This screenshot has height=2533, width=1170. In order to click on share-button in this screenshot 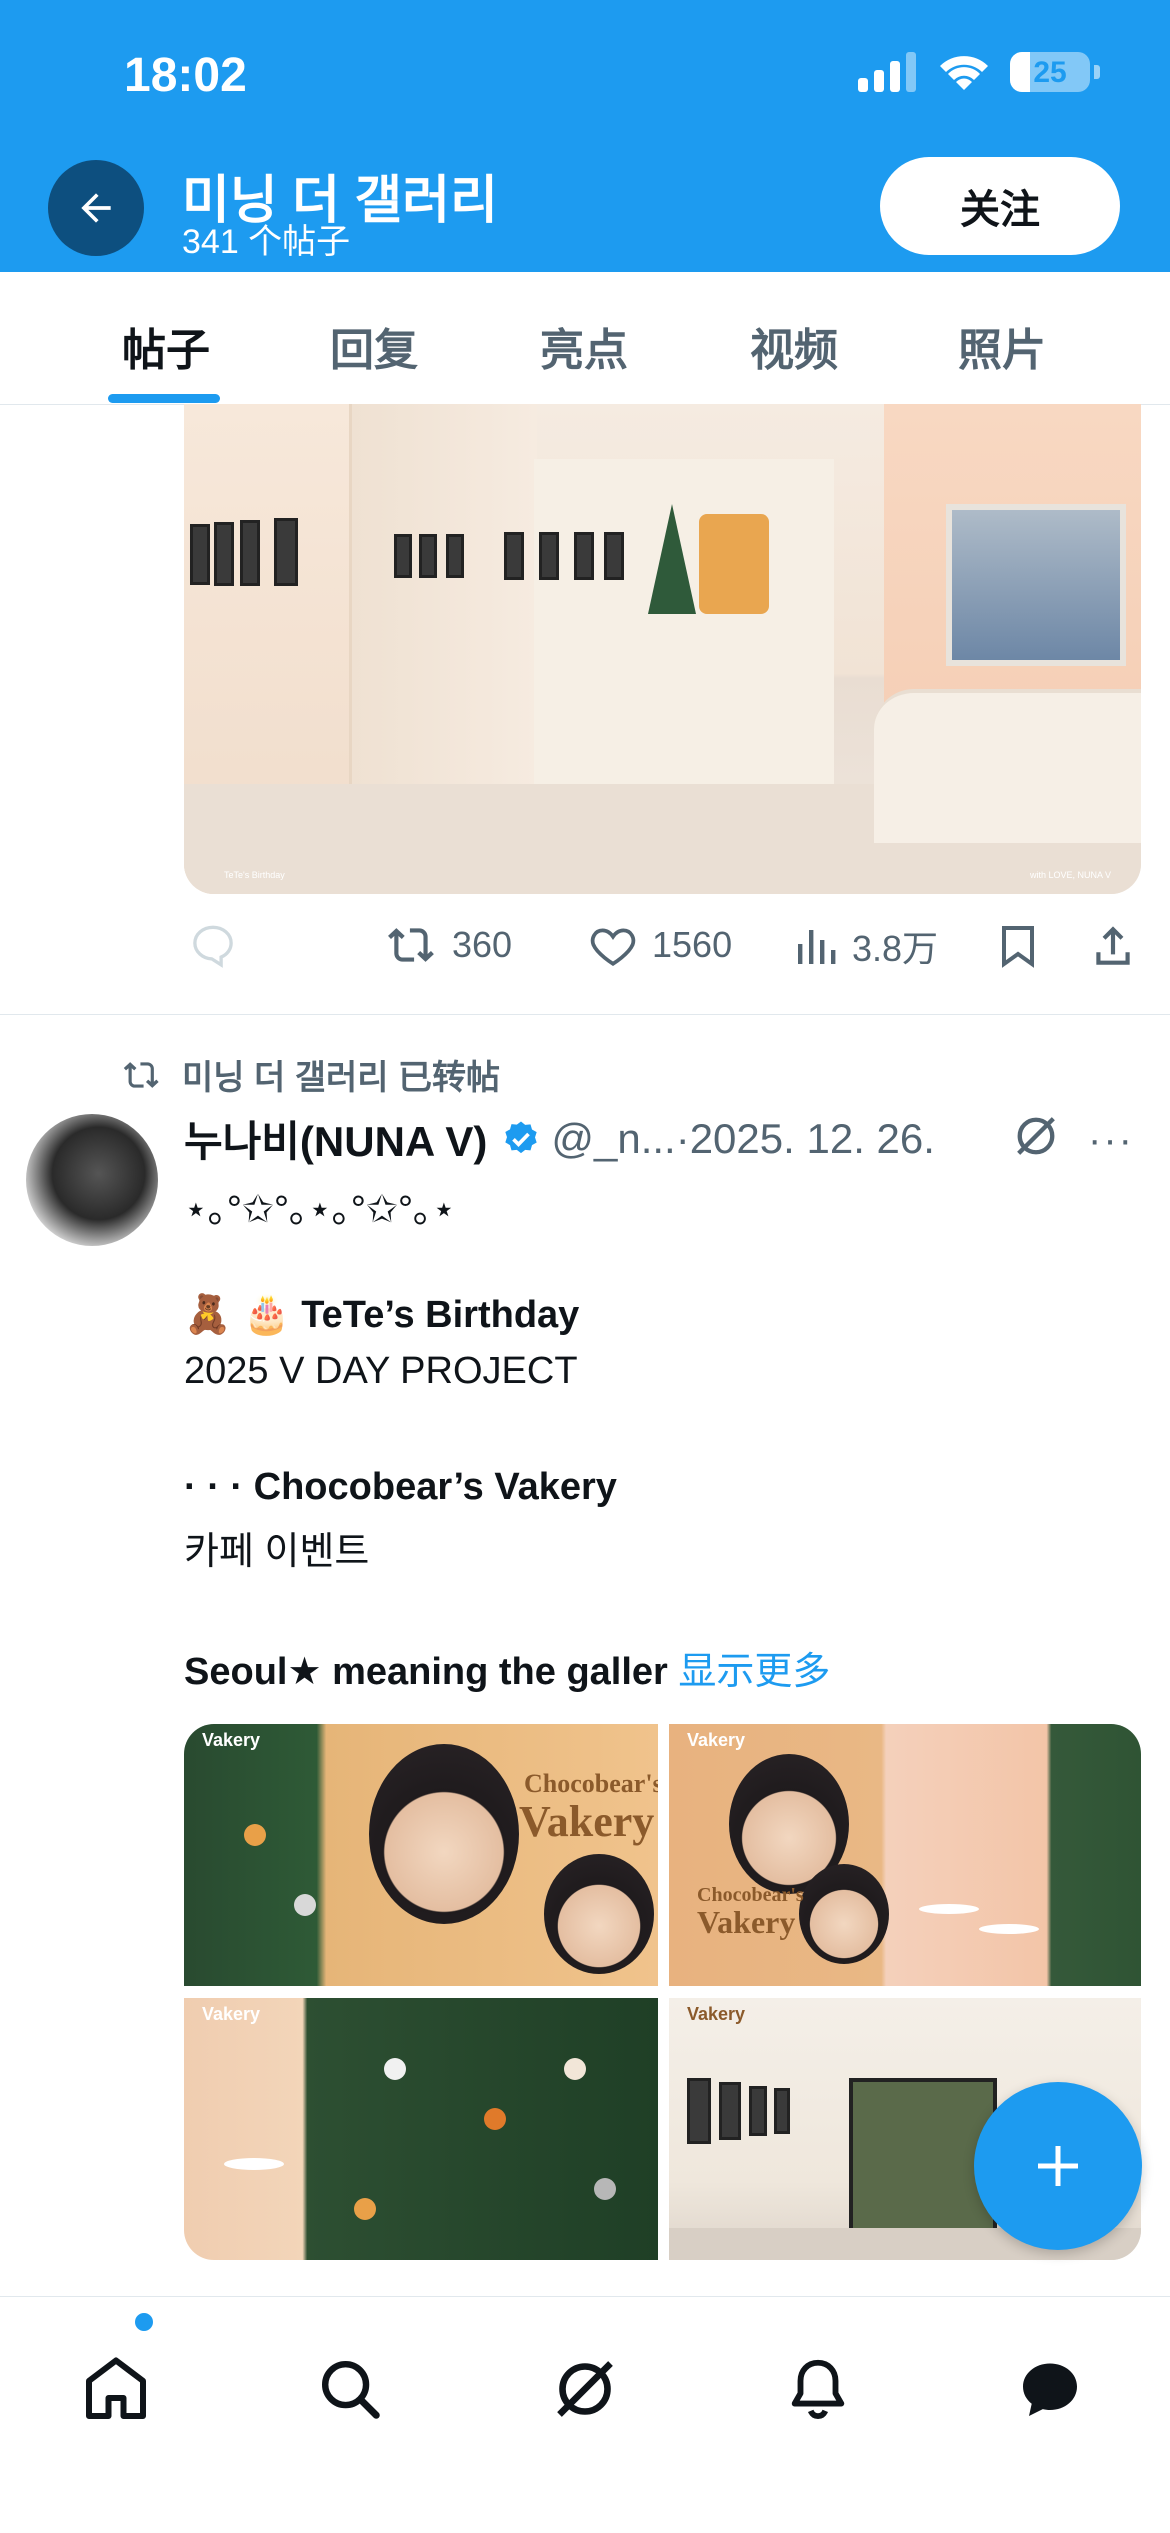, I will do `click(1113, 946)`.